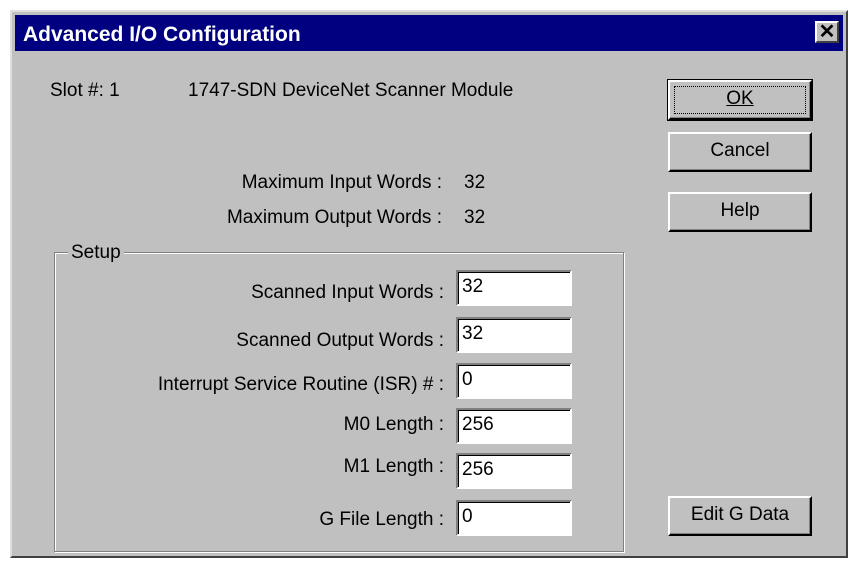 The image size is (853, 565). I want to click on help-button: Help, so click(740, 212).